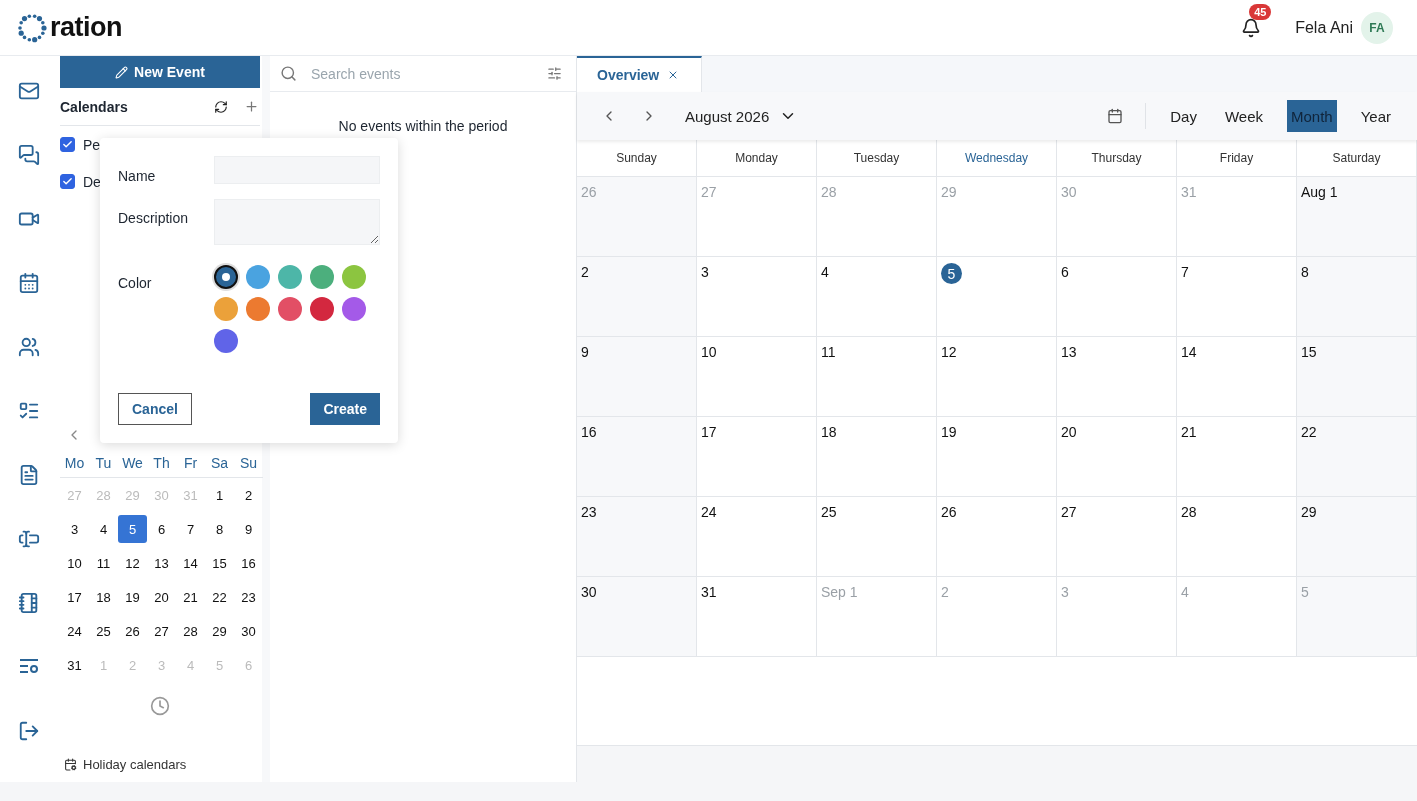 Image resolution: width=1417 pixels, height=801 pixels. I want to click on mini-calendar-day: 17, so click(74, 597).